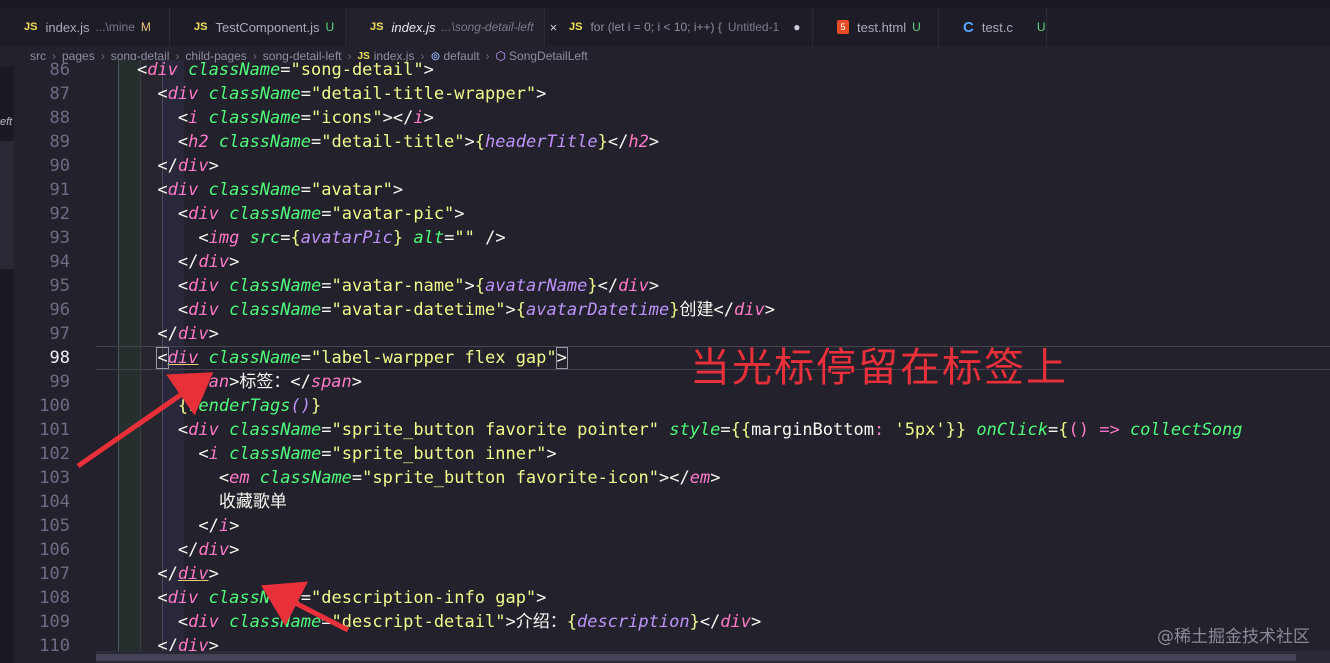 The height and width of the screenshot is (663, 1330). What do you see at coordinates (145, 420) in the screenshot?
I see `arrow-to-opening-tag` at bounding box center [145, 420].